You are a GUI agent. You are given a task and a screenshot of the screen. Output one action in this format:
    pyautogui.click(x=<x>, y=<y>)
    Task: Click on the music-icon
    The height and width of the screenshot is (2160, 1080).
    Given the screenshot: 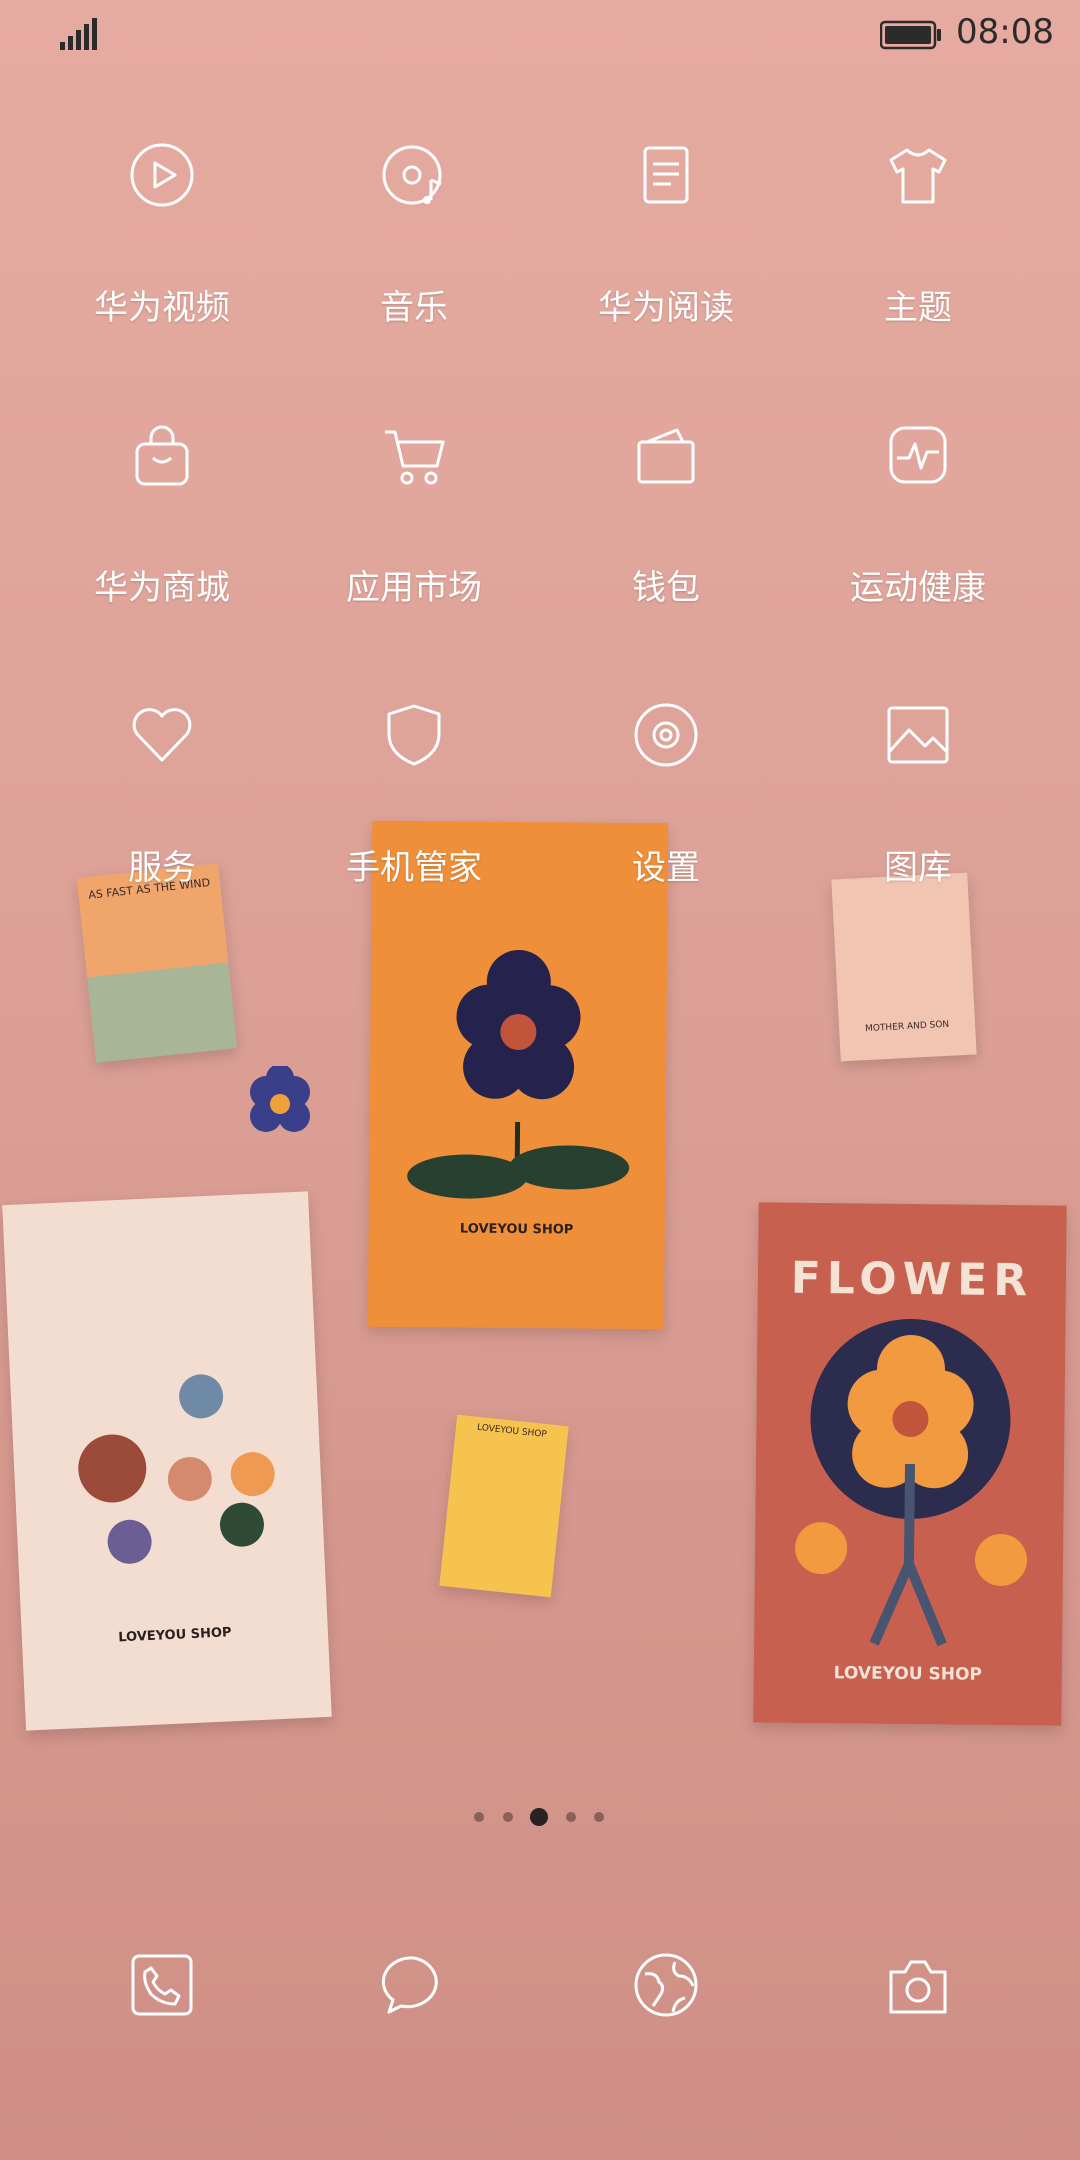 What is the action you would take?
    pyautogui.click(x=412, y=175)
    